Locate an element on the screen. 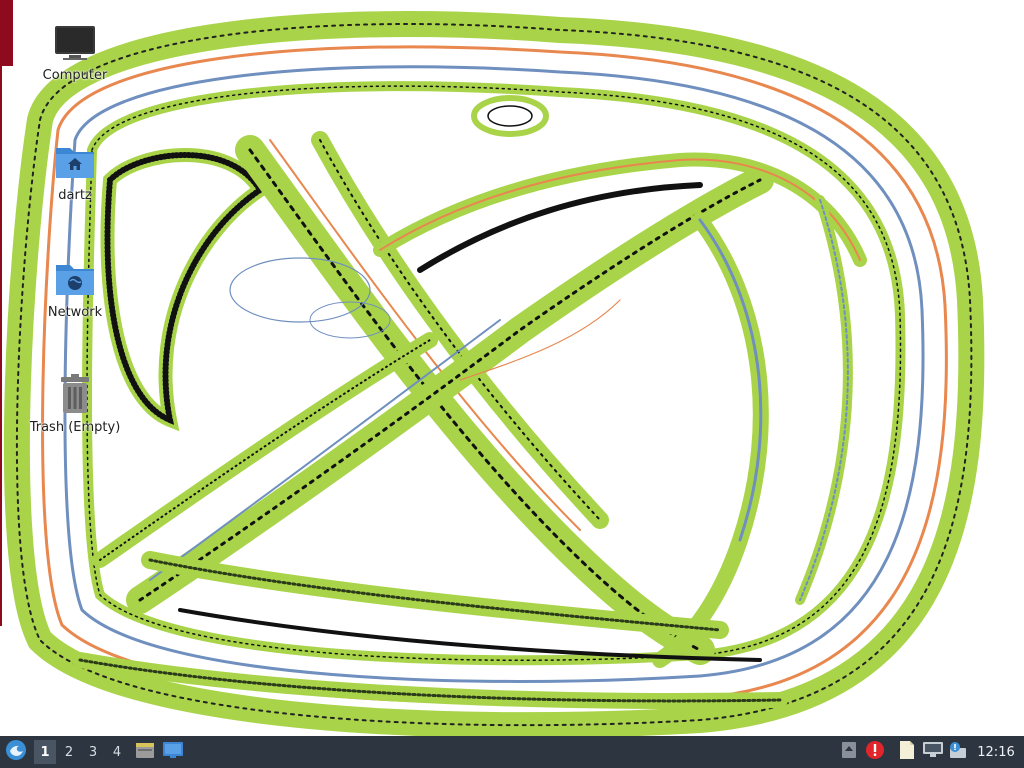  network-tray-button is located at coordinates (933, 752).